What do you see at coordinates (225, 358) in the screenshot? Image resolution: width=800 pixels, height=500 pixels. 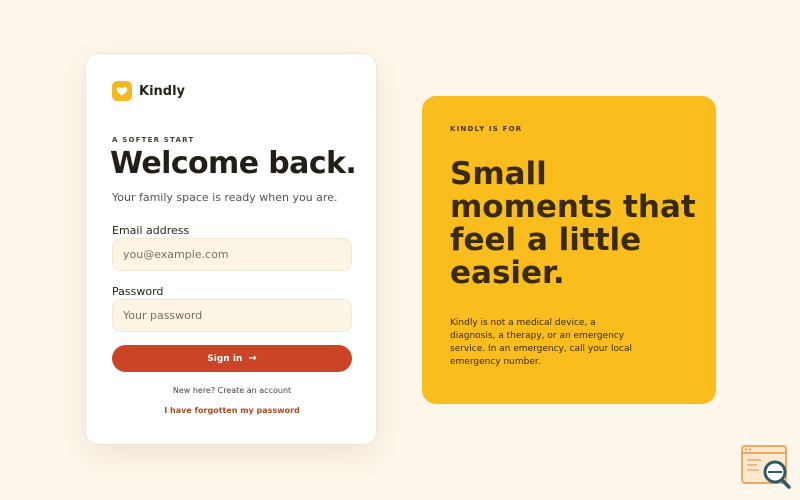 I see `sign-in-label: Sign in` at bounding box center [225, 358].